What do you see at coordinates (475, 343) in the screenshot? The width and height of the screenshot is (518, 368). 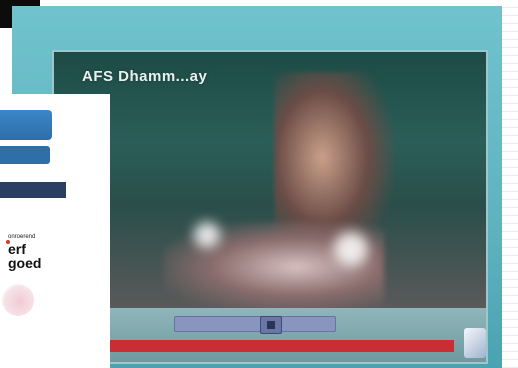 I see `fullscreen-icon` at bounding box center [475, 343].